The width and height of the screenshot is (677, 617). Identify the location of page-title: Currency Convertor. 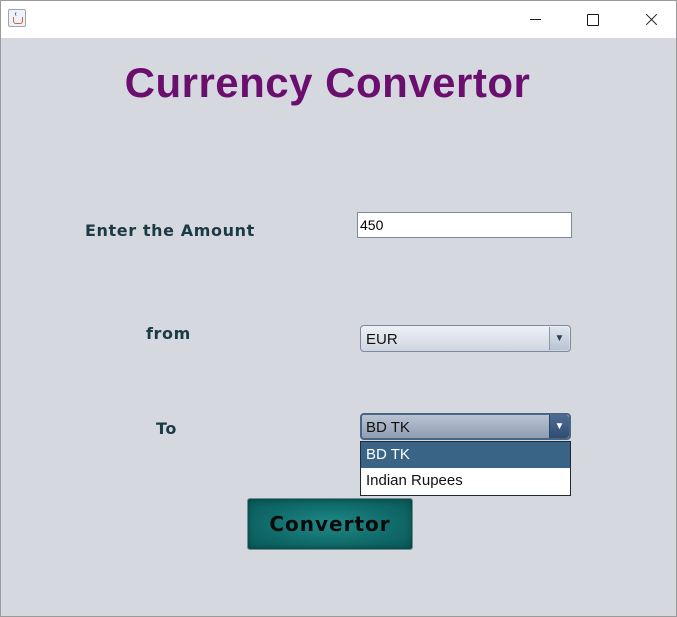
(327, 82).